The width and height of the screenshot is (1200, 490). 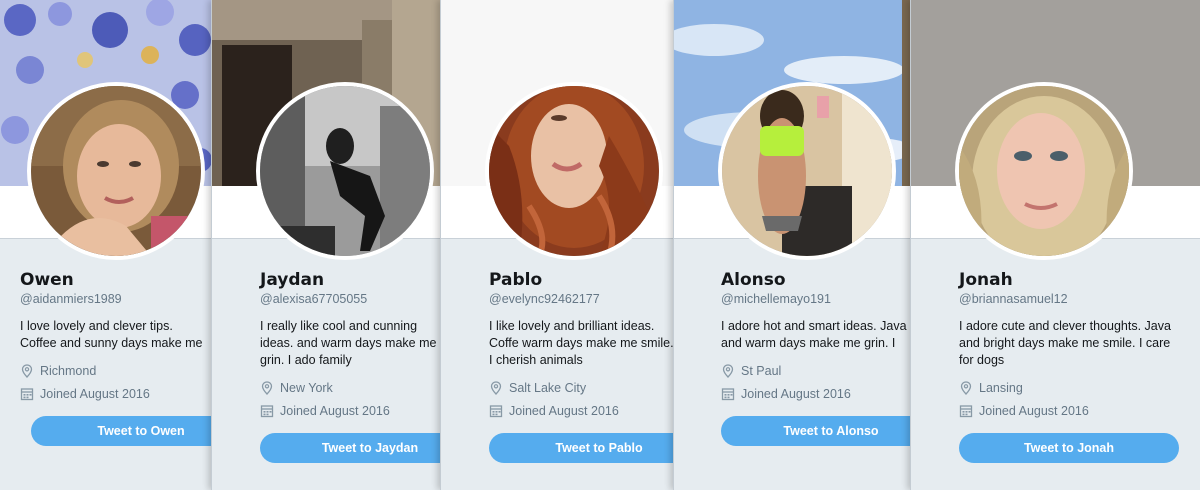 I want to click on profile-name: Owen, so click(x=47, y=280).